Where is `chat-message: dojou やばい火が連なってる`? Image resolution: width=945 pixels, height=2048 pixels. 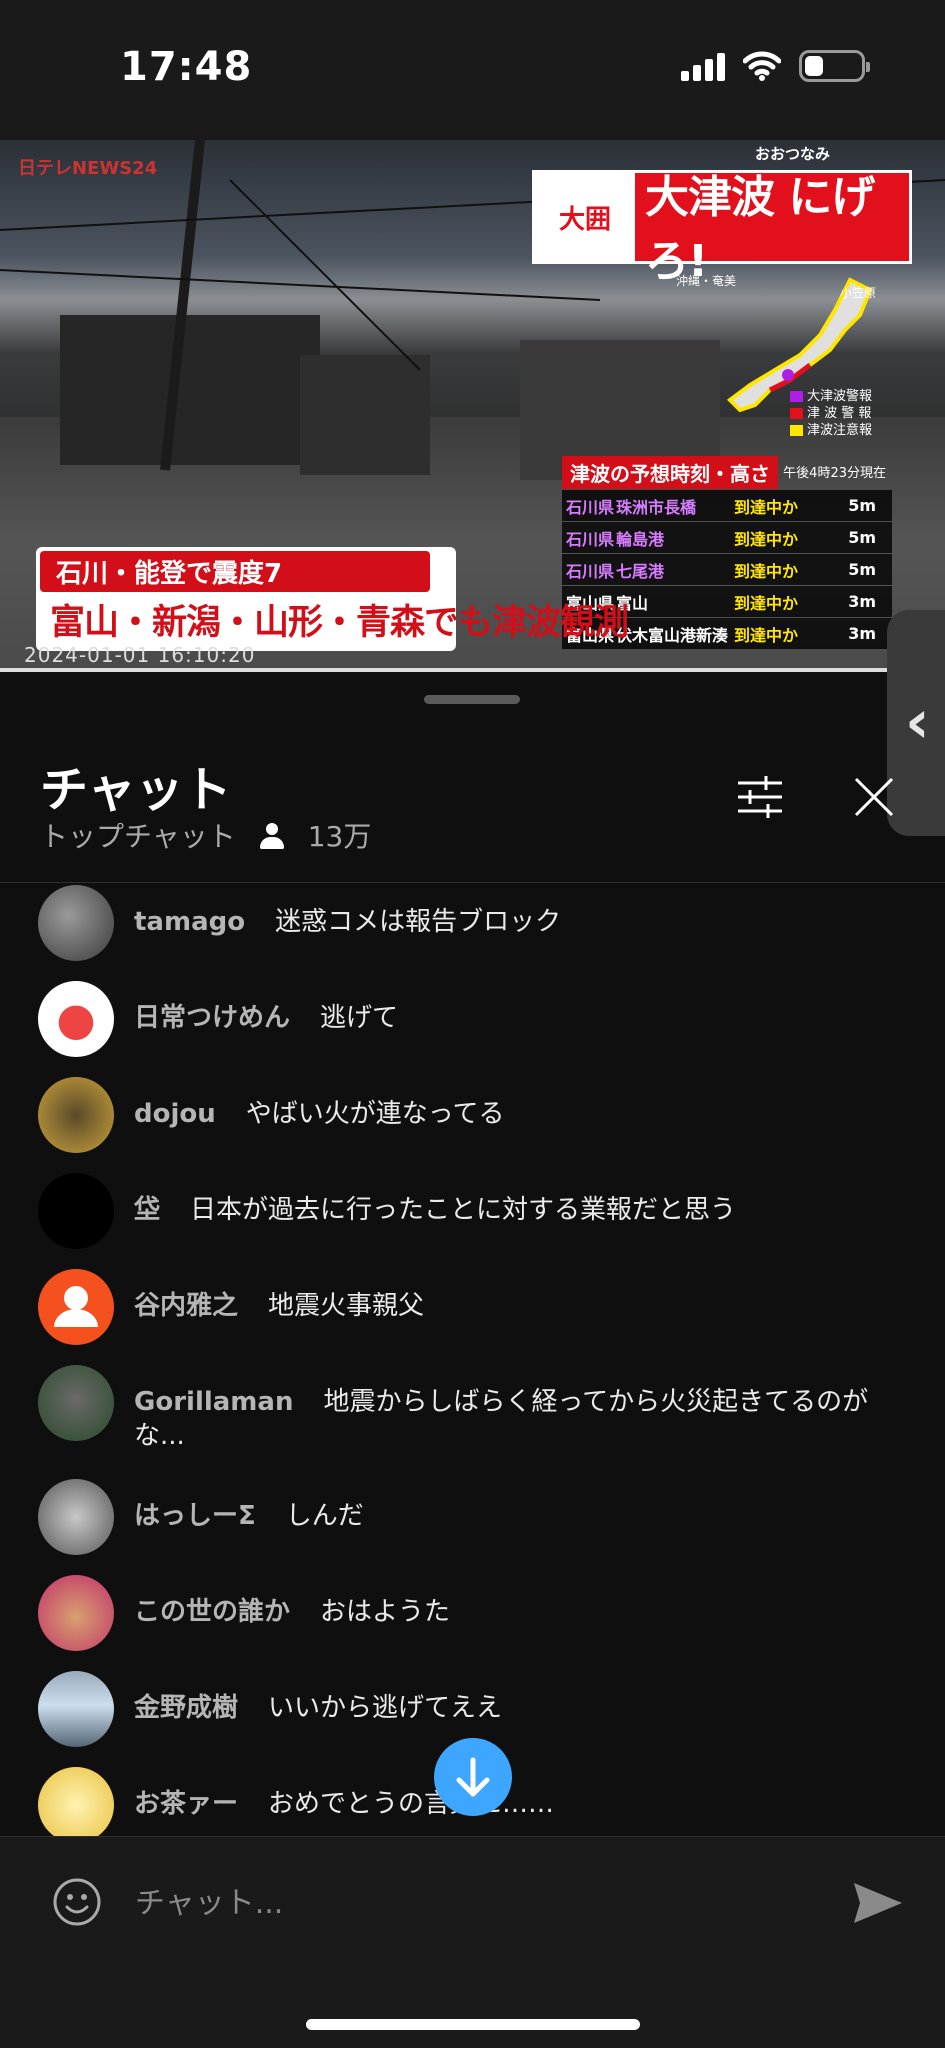 chat-message: dojou やばい火が連なってる is located at coordinates (468, 1115).